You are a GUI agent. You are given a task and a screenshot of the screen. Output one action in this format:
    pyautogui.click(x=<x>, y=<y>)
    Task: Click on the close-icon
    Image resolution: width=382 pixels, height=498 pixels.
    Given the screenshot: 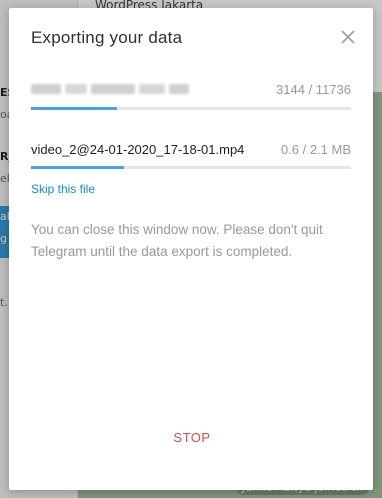 What is the action you would take?
    pyautogui.click(x=348, y=37)
    